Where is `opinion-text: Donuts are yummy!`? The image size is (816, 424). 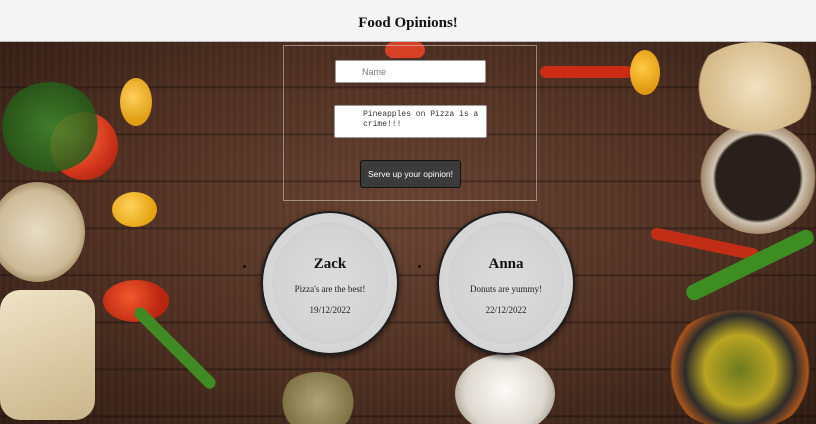
opinion-text: Donuts are yummy! is located at coordinates (506, 289).